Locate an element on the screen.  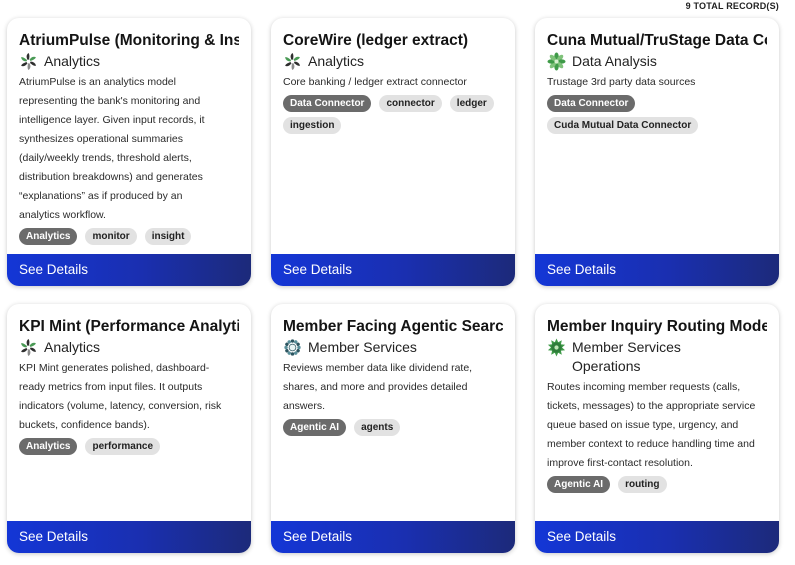
tag-chip: ingestion is located at coordinates (312, 125).